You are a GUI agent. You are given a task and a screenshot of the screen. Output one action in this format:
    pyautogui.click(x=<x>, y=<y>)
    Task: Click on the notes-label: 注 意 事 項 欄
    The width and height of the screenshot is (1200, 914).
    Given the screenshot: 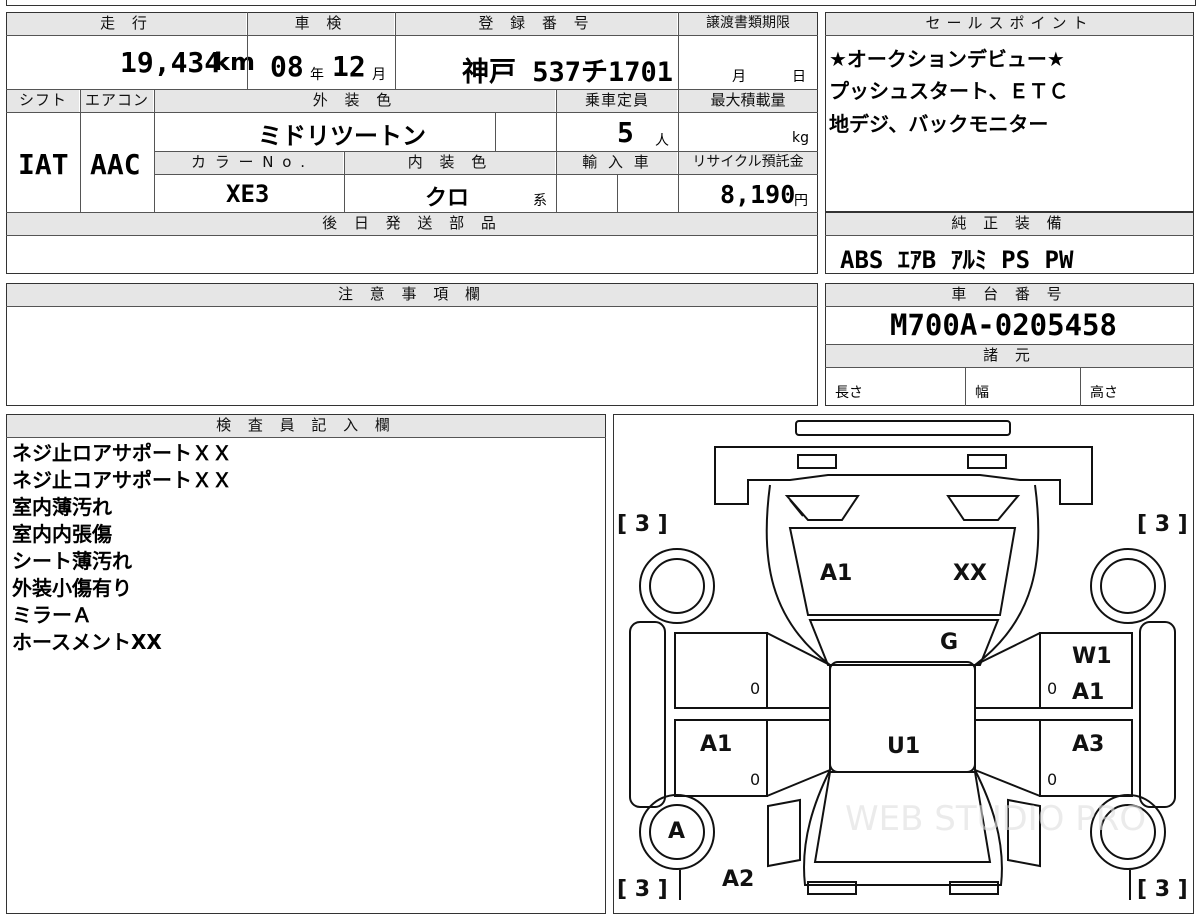 What is the action you would take?
    pyautogui.click(x=412, y=295)
    